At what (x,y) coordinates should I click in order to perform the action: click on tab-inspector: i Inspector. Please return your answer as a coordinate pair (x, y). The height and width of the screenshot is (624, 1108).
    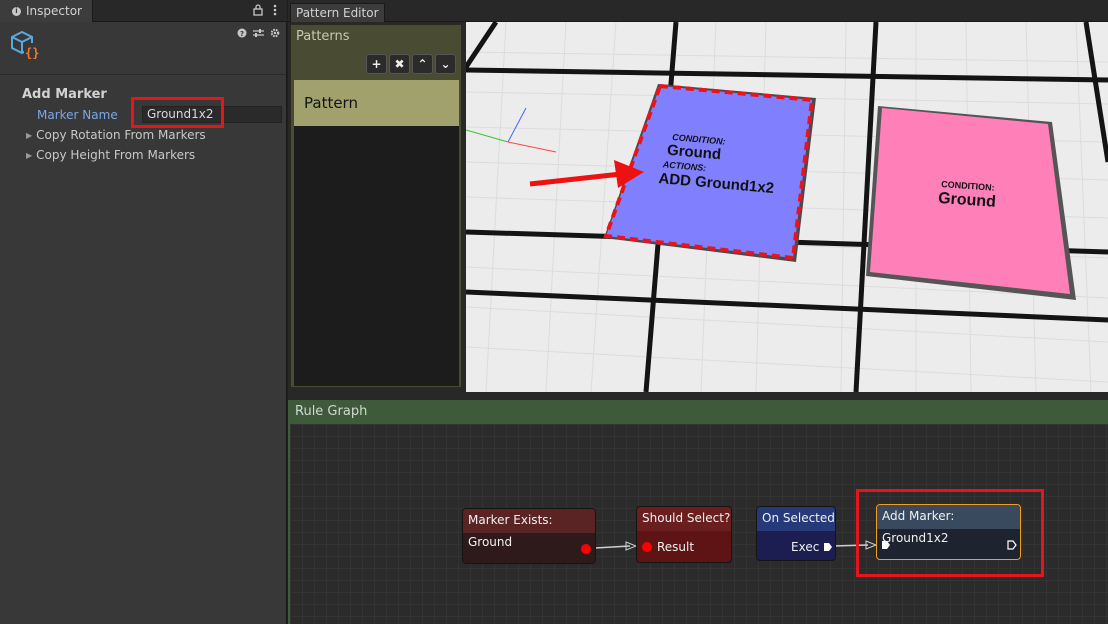
    Looking at the image, I should click on (46, 11).